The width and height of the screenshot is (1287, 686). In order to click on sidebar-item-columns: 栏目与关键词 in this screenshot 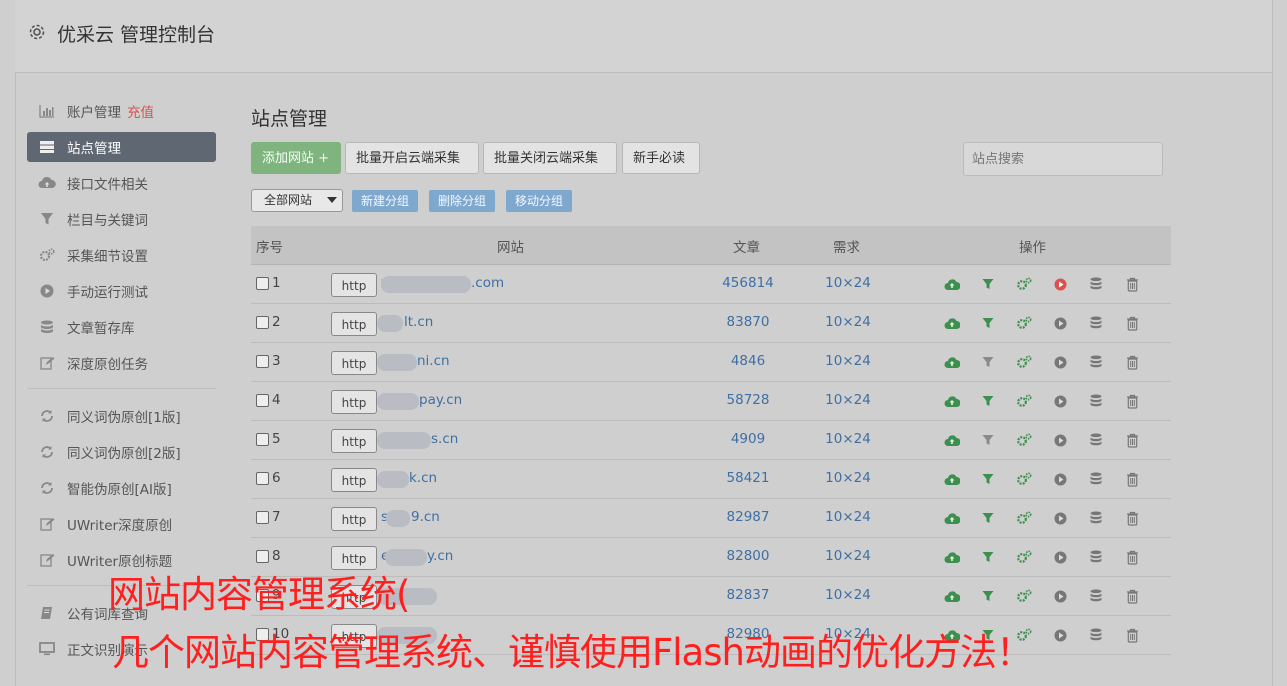, I will do `click(121, 219)`.